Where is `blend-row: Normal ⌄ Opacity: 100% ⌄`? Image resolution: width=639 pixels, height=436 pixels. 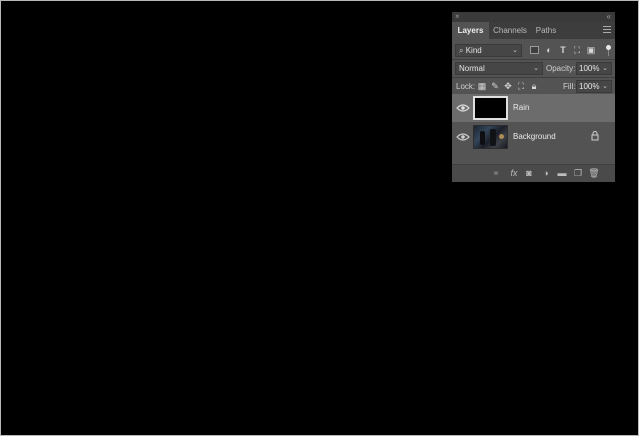 blend-row: Normal ⌄ Opacity: 100% ⌄ is located at coordinates (533, 68).